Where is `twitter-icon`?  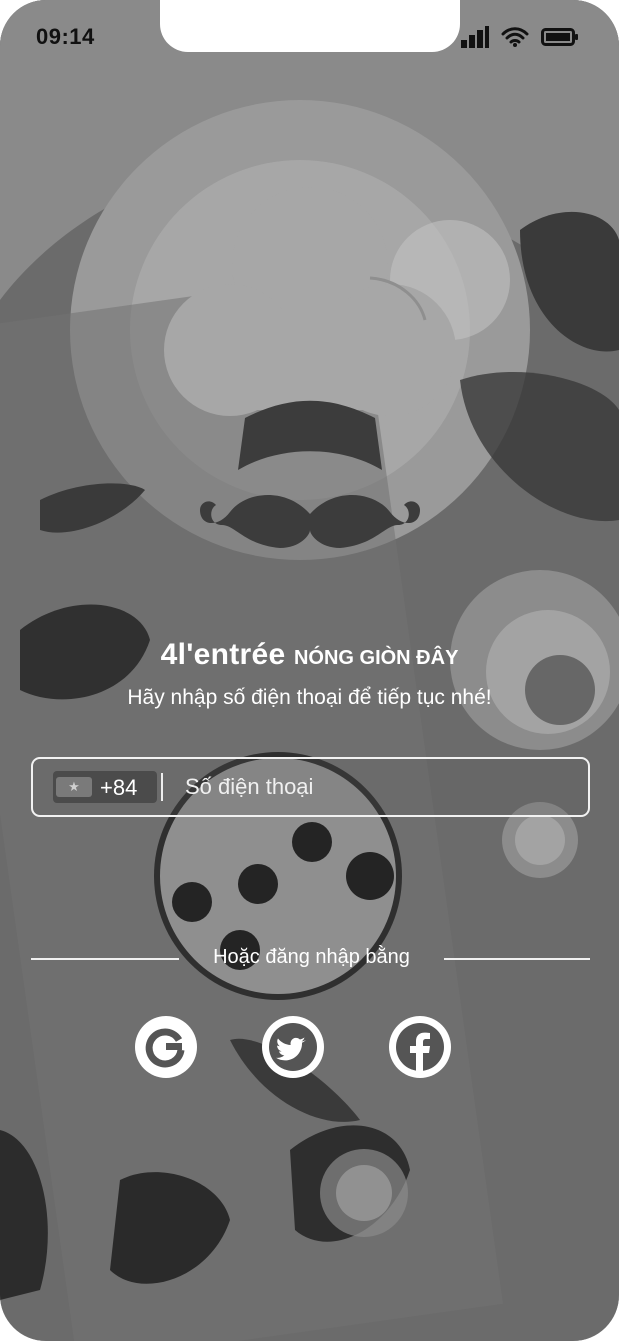
twitter-icon is located at coordinates (293, 1047).